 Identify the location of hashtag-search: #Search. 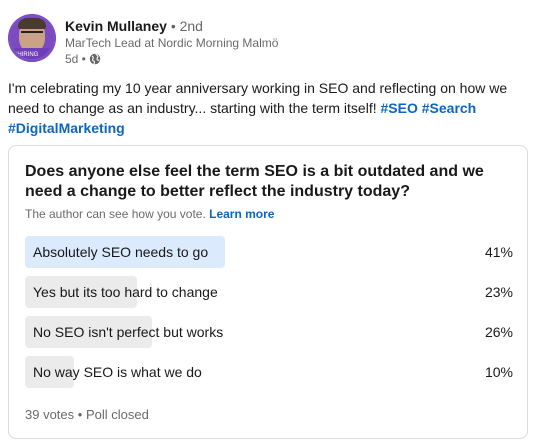
(449, 108).